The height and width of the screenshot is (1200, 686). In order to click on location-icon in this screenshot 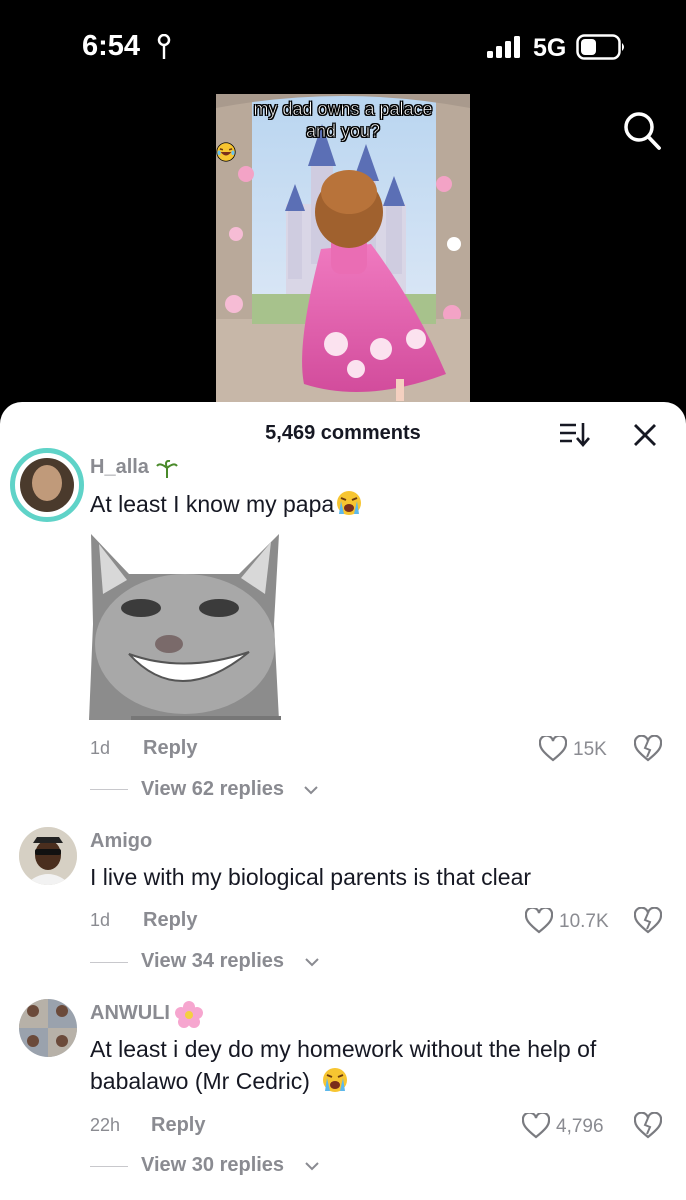, I will do `click(164, 46)`.